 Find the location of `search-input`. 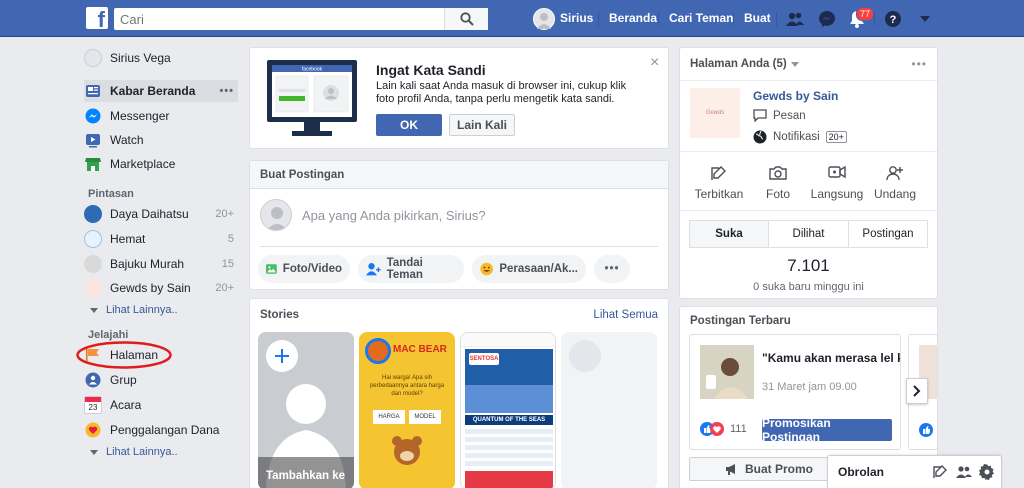

search-input is located at coordinates (279, 19).